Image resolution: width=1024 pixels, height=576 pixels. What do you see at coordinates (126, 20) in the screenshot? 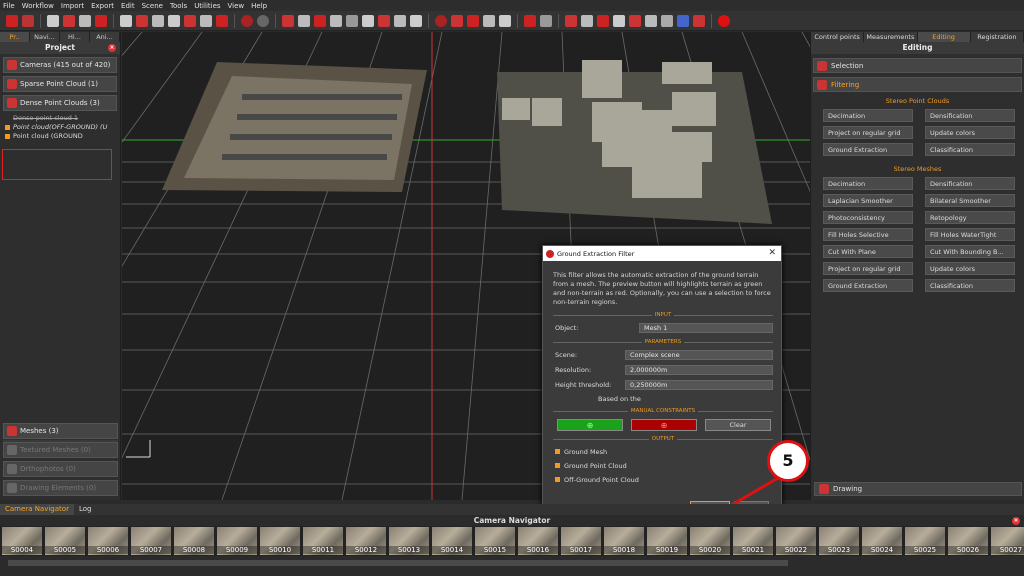
I see `camera-icon` at bounding box center [126, 20].